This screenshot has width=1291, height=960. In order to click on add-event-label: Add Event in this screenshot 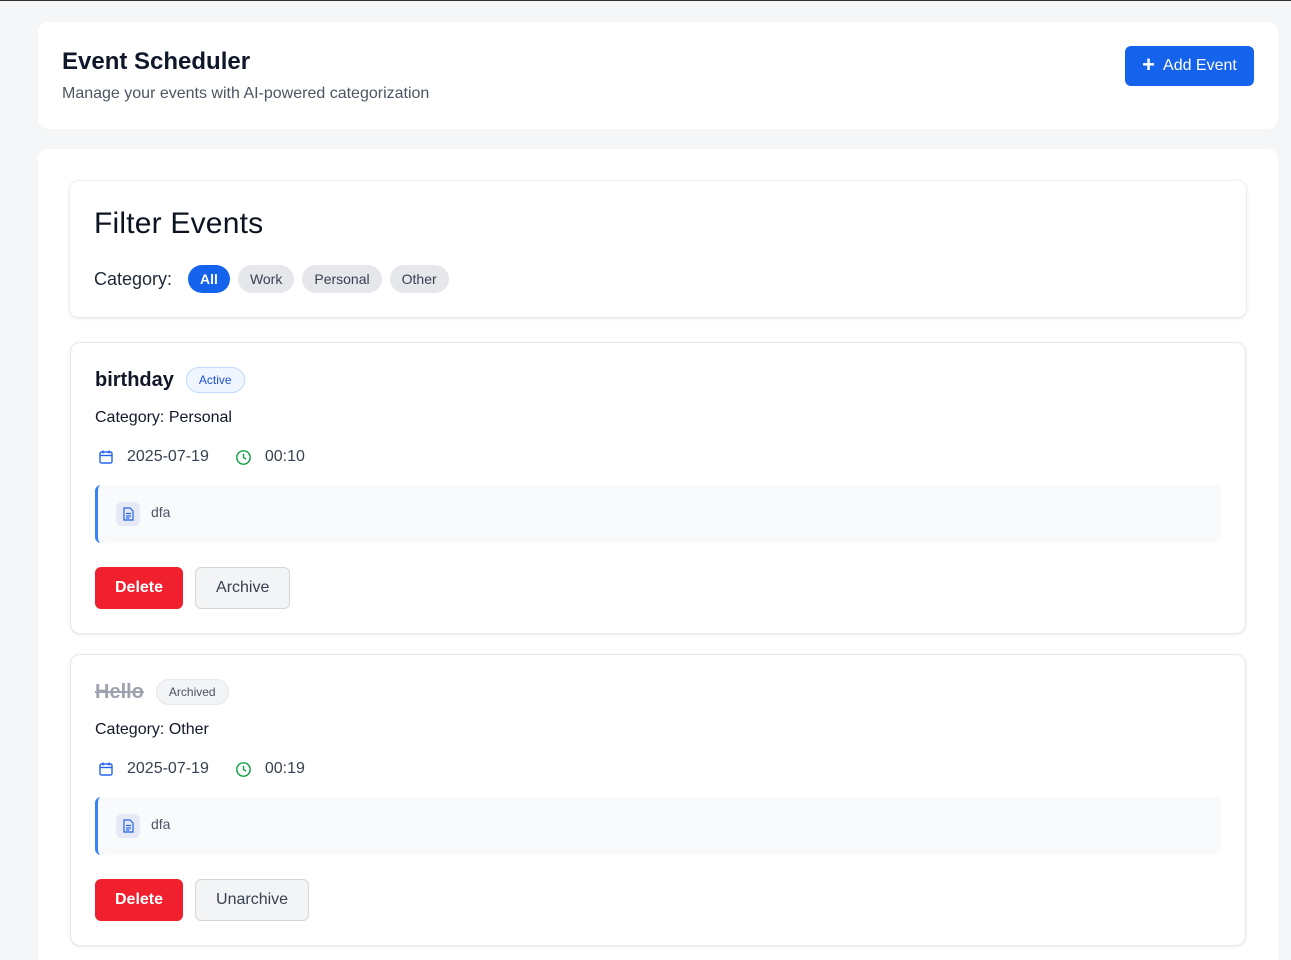, I will do `click(1200, 65)`.